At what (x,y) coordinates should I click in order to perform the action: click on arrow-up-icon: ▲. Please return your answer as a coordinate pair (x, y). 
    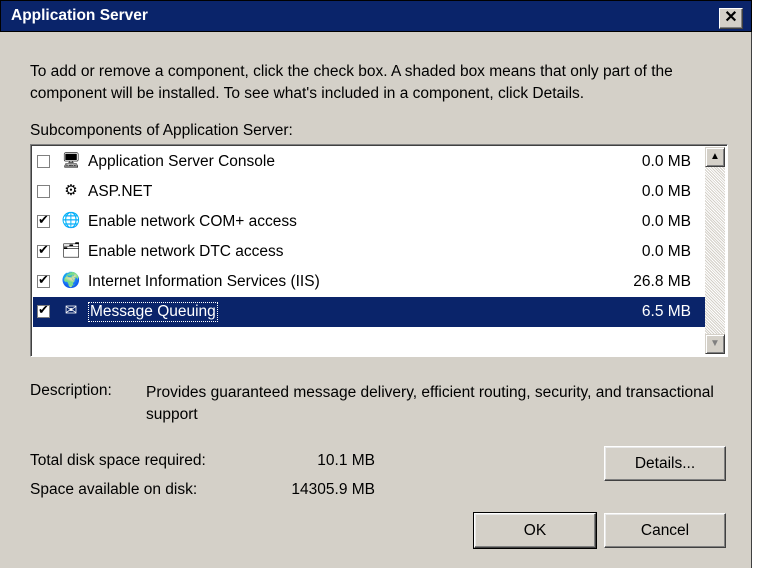
    Looking at the image, I should click on (715, 156).